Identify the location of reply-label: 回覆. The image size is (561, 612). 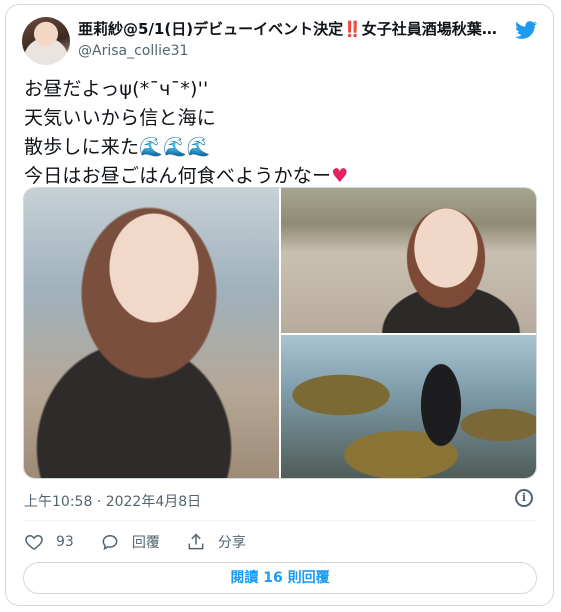
(145, 543).